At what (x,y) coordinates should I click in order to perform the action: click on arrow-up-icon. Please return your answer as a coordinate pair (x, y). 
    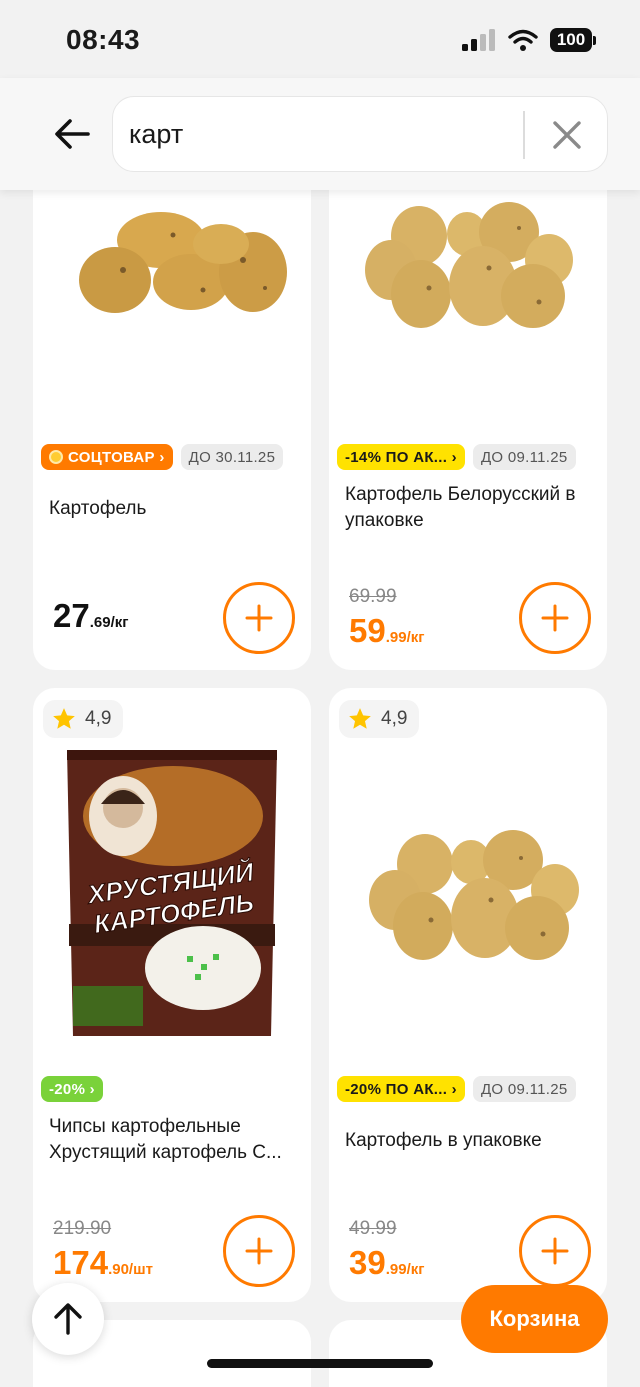
    Looking at the image, I should click on (68, 1319).